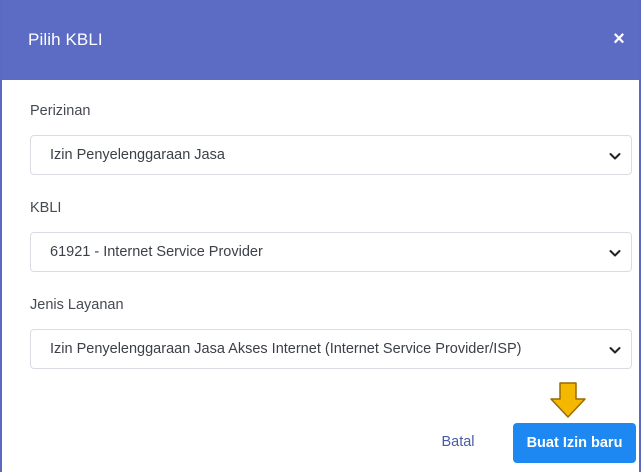  What do you see at coordinates (619, 39) in the screenshot?
I see `close-icon: ×` at bounding box center [619, 39].